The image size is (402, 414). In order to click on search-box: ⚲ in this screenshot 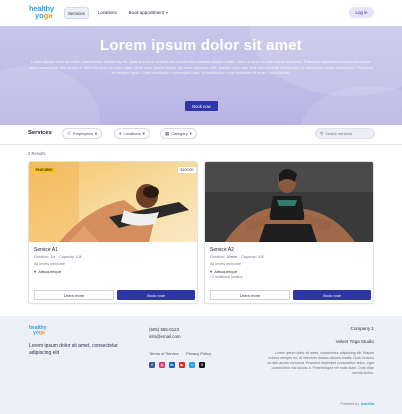, I will do `click(345, 133)`.